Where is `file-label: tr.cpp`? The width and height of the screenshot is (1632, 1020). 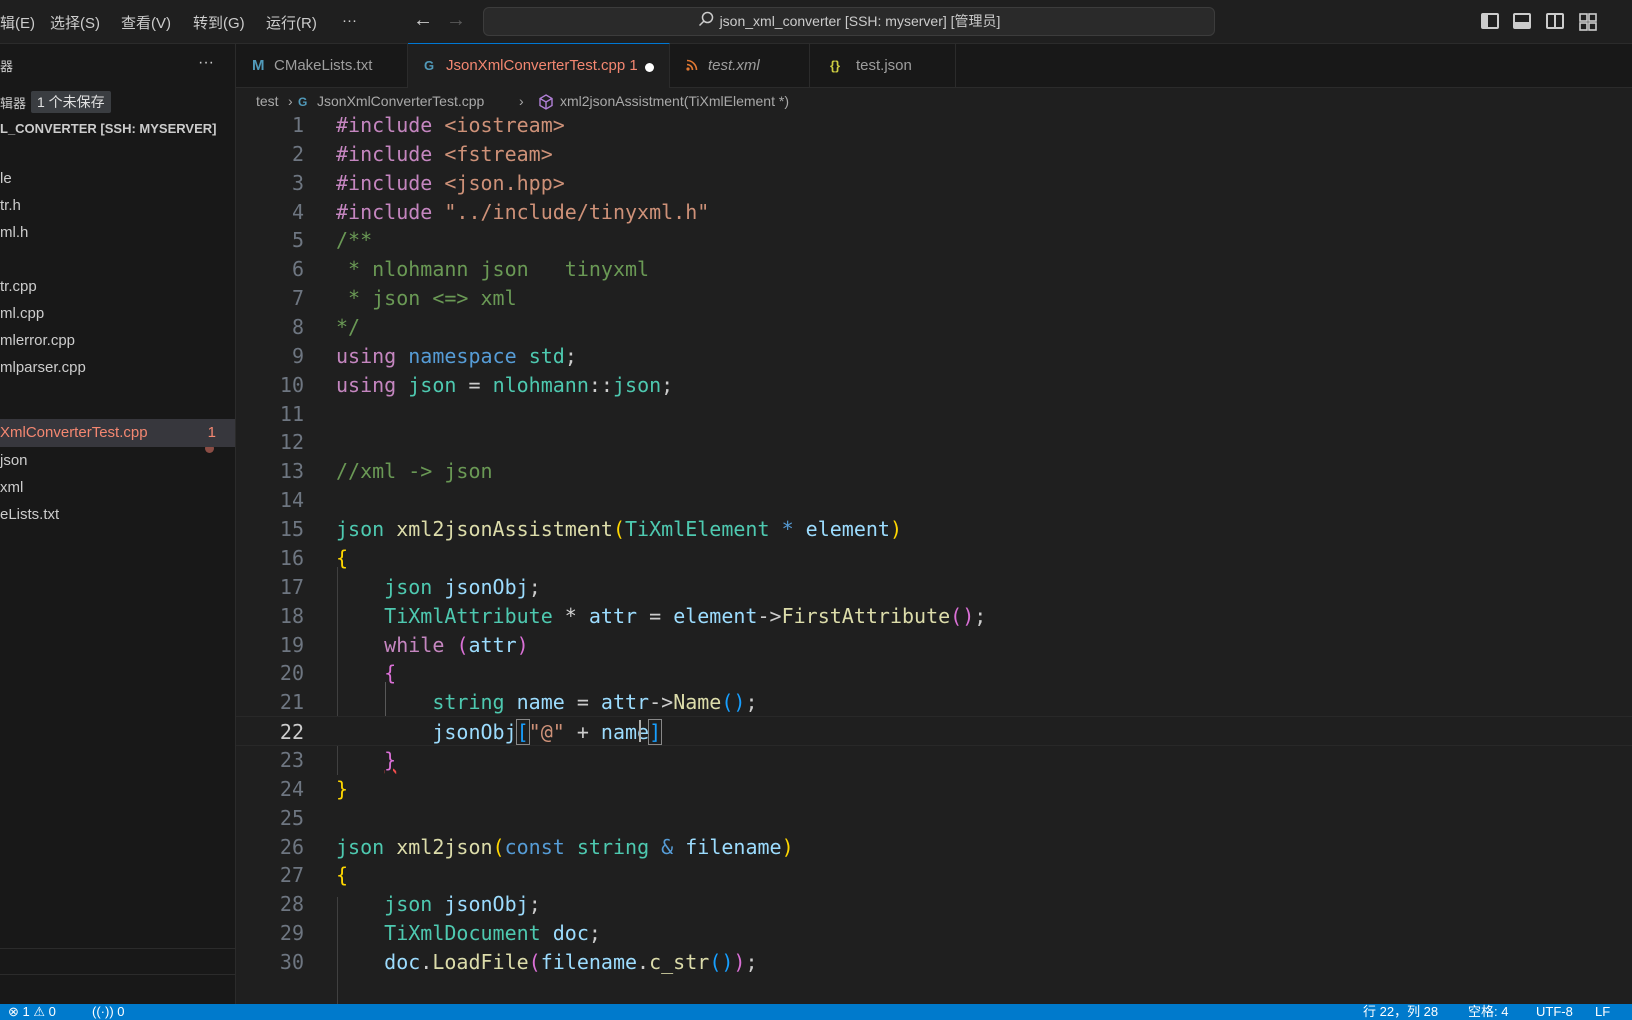
file-label: tr.cpp is located at coordinates (18, 286).